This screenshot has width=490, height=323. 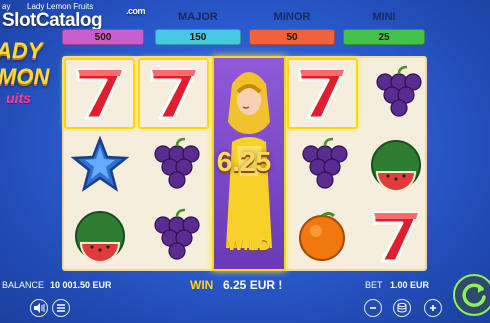 I want to click on sound-icon, so click(x=39, y=308).